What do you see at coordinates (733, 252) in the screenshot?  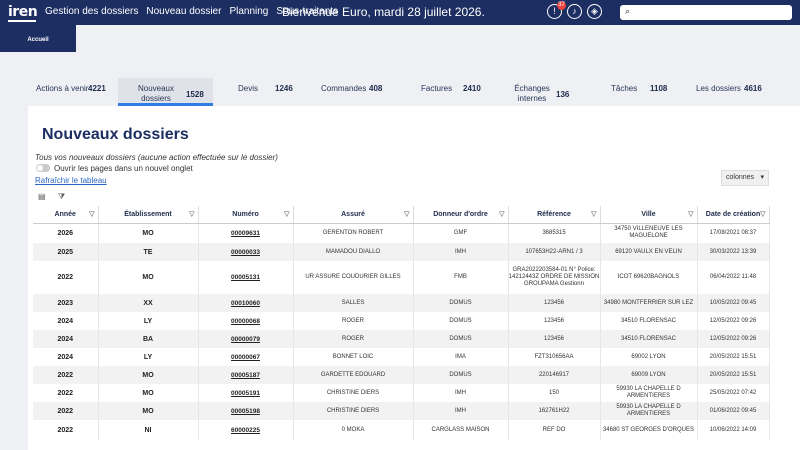 I see `cell-date-creation: 30/03/2022 13:39` at bounding box center [733, 252].